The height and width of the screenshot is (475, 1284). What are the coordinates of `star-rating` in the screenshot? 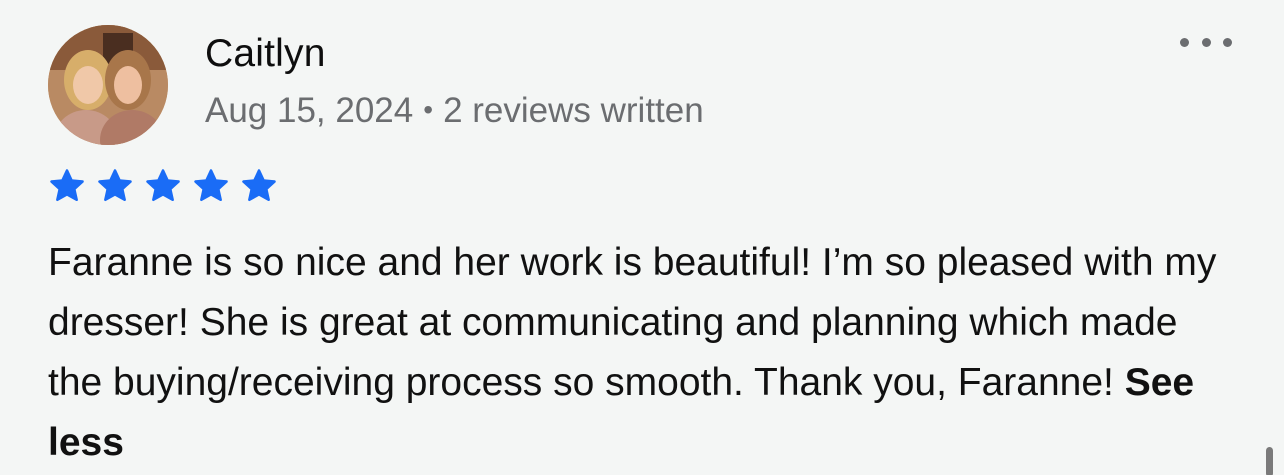 It's located at (163, 186).